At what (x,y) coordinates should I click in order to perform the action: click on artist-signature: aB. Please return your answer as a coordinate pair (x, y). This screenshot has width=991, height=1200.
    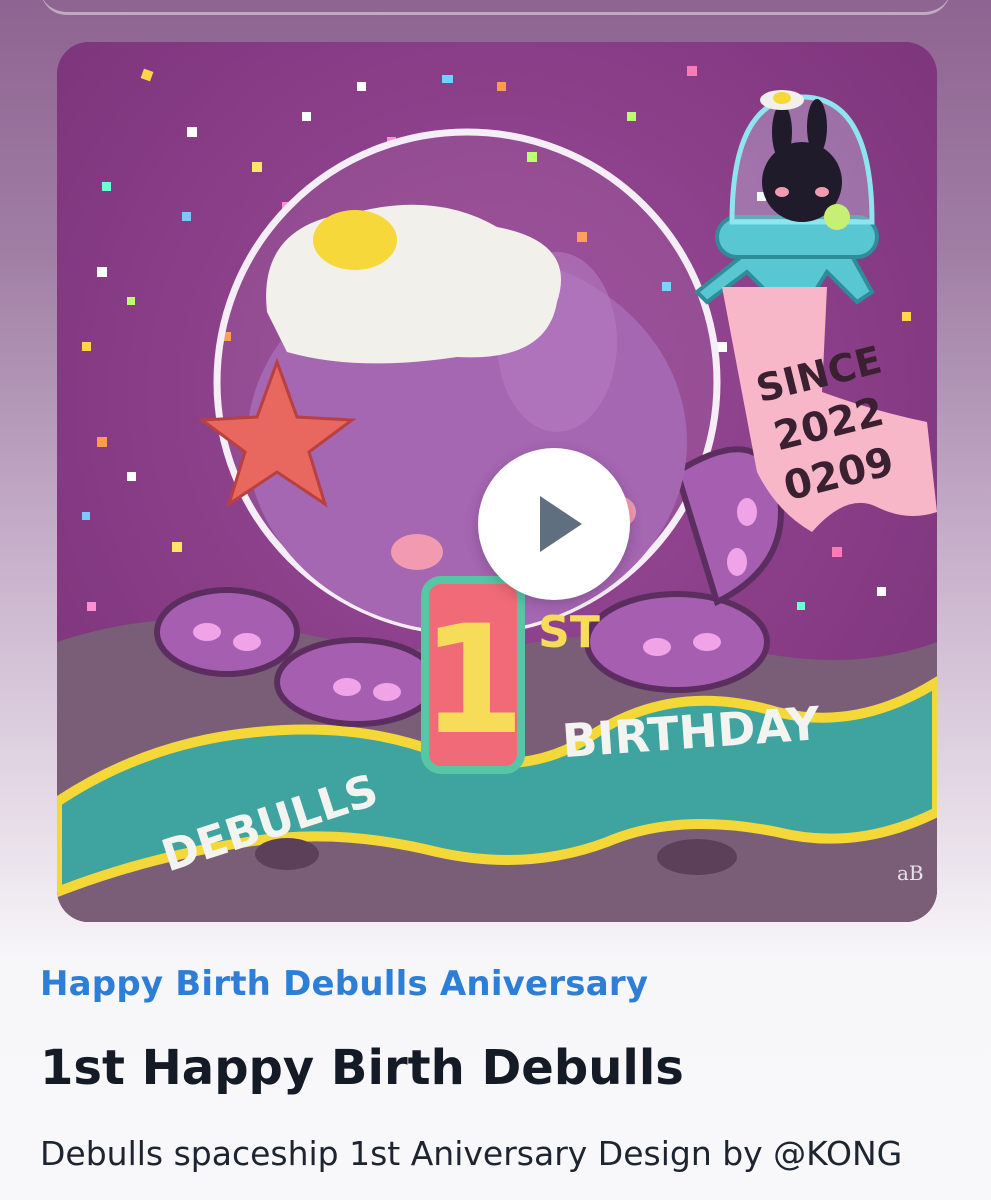
    Looking at the image, I should click on (910, 873).